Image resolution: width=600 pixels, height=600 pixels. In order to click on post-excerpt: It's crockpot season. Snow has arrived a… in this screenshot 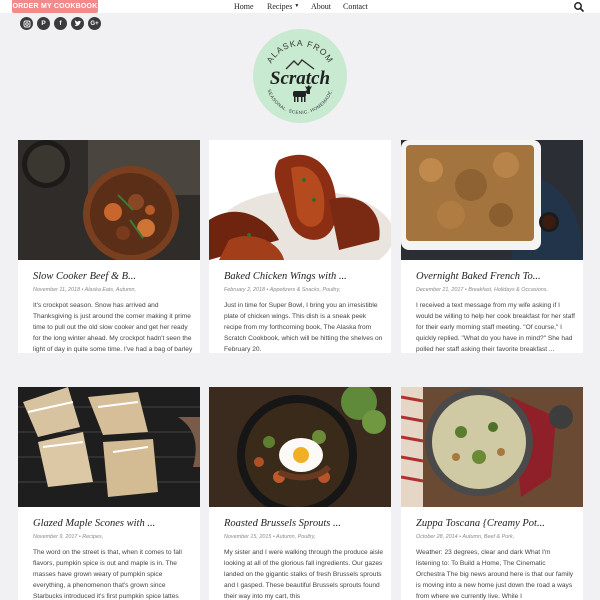, I will do `click(113, 327)`.